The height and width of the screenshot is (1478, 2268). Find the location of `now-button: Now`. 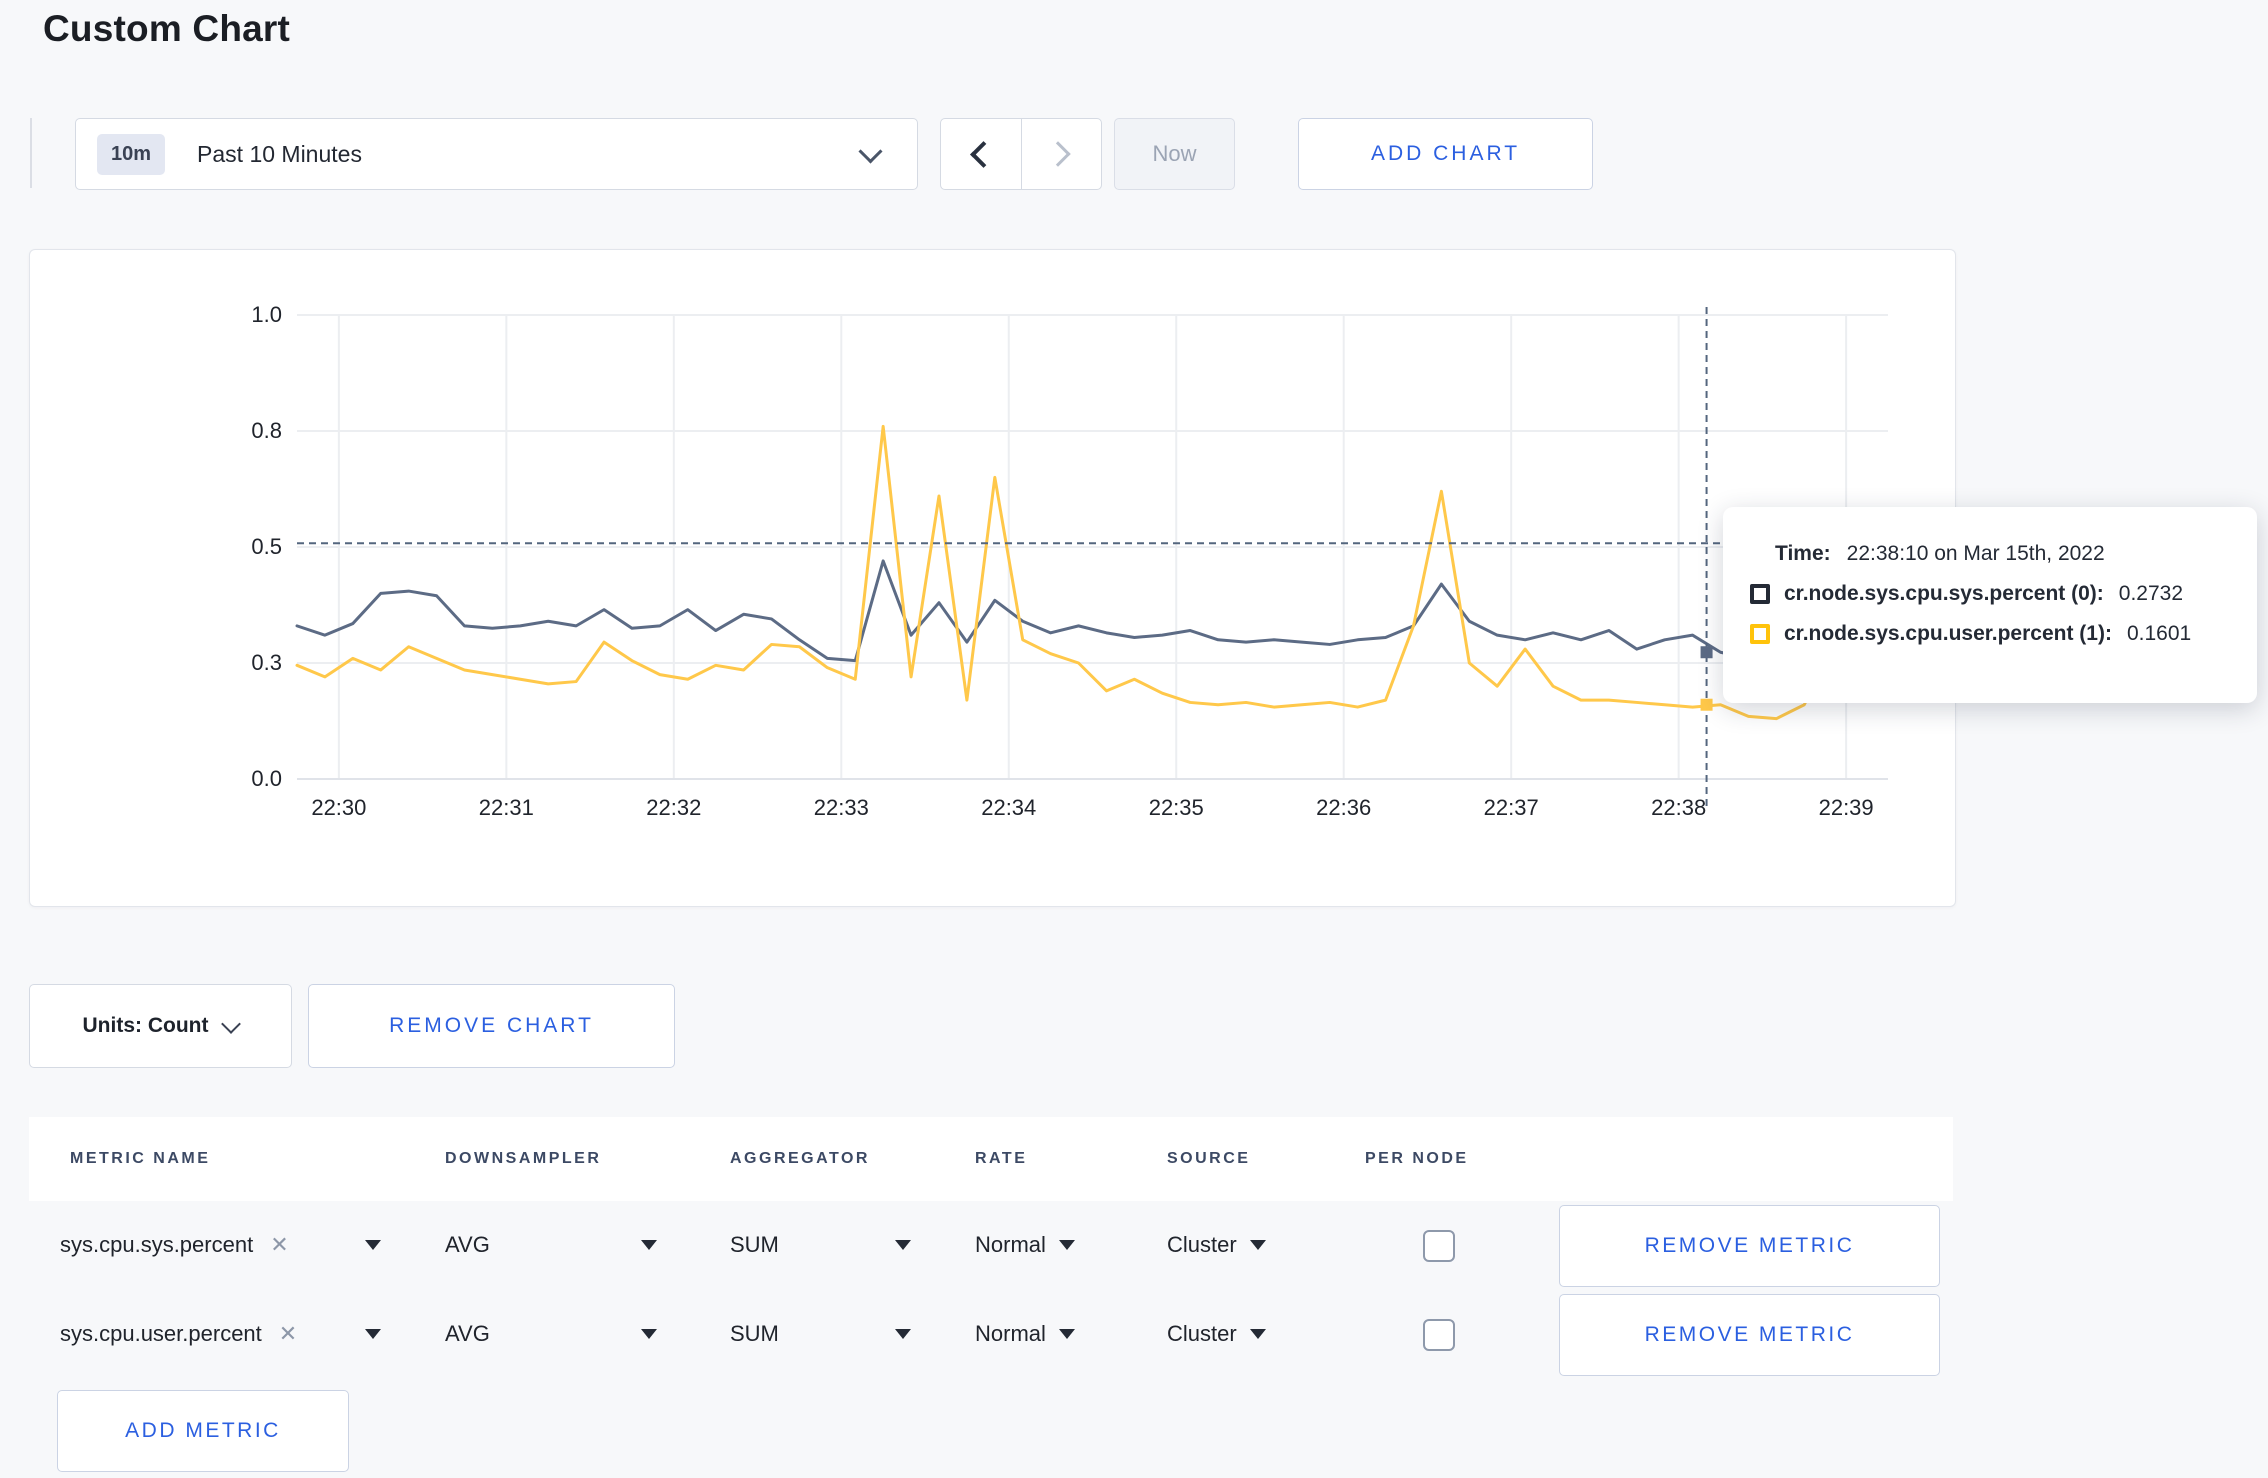

now-button: Now is located at coordinates (1174, 154).